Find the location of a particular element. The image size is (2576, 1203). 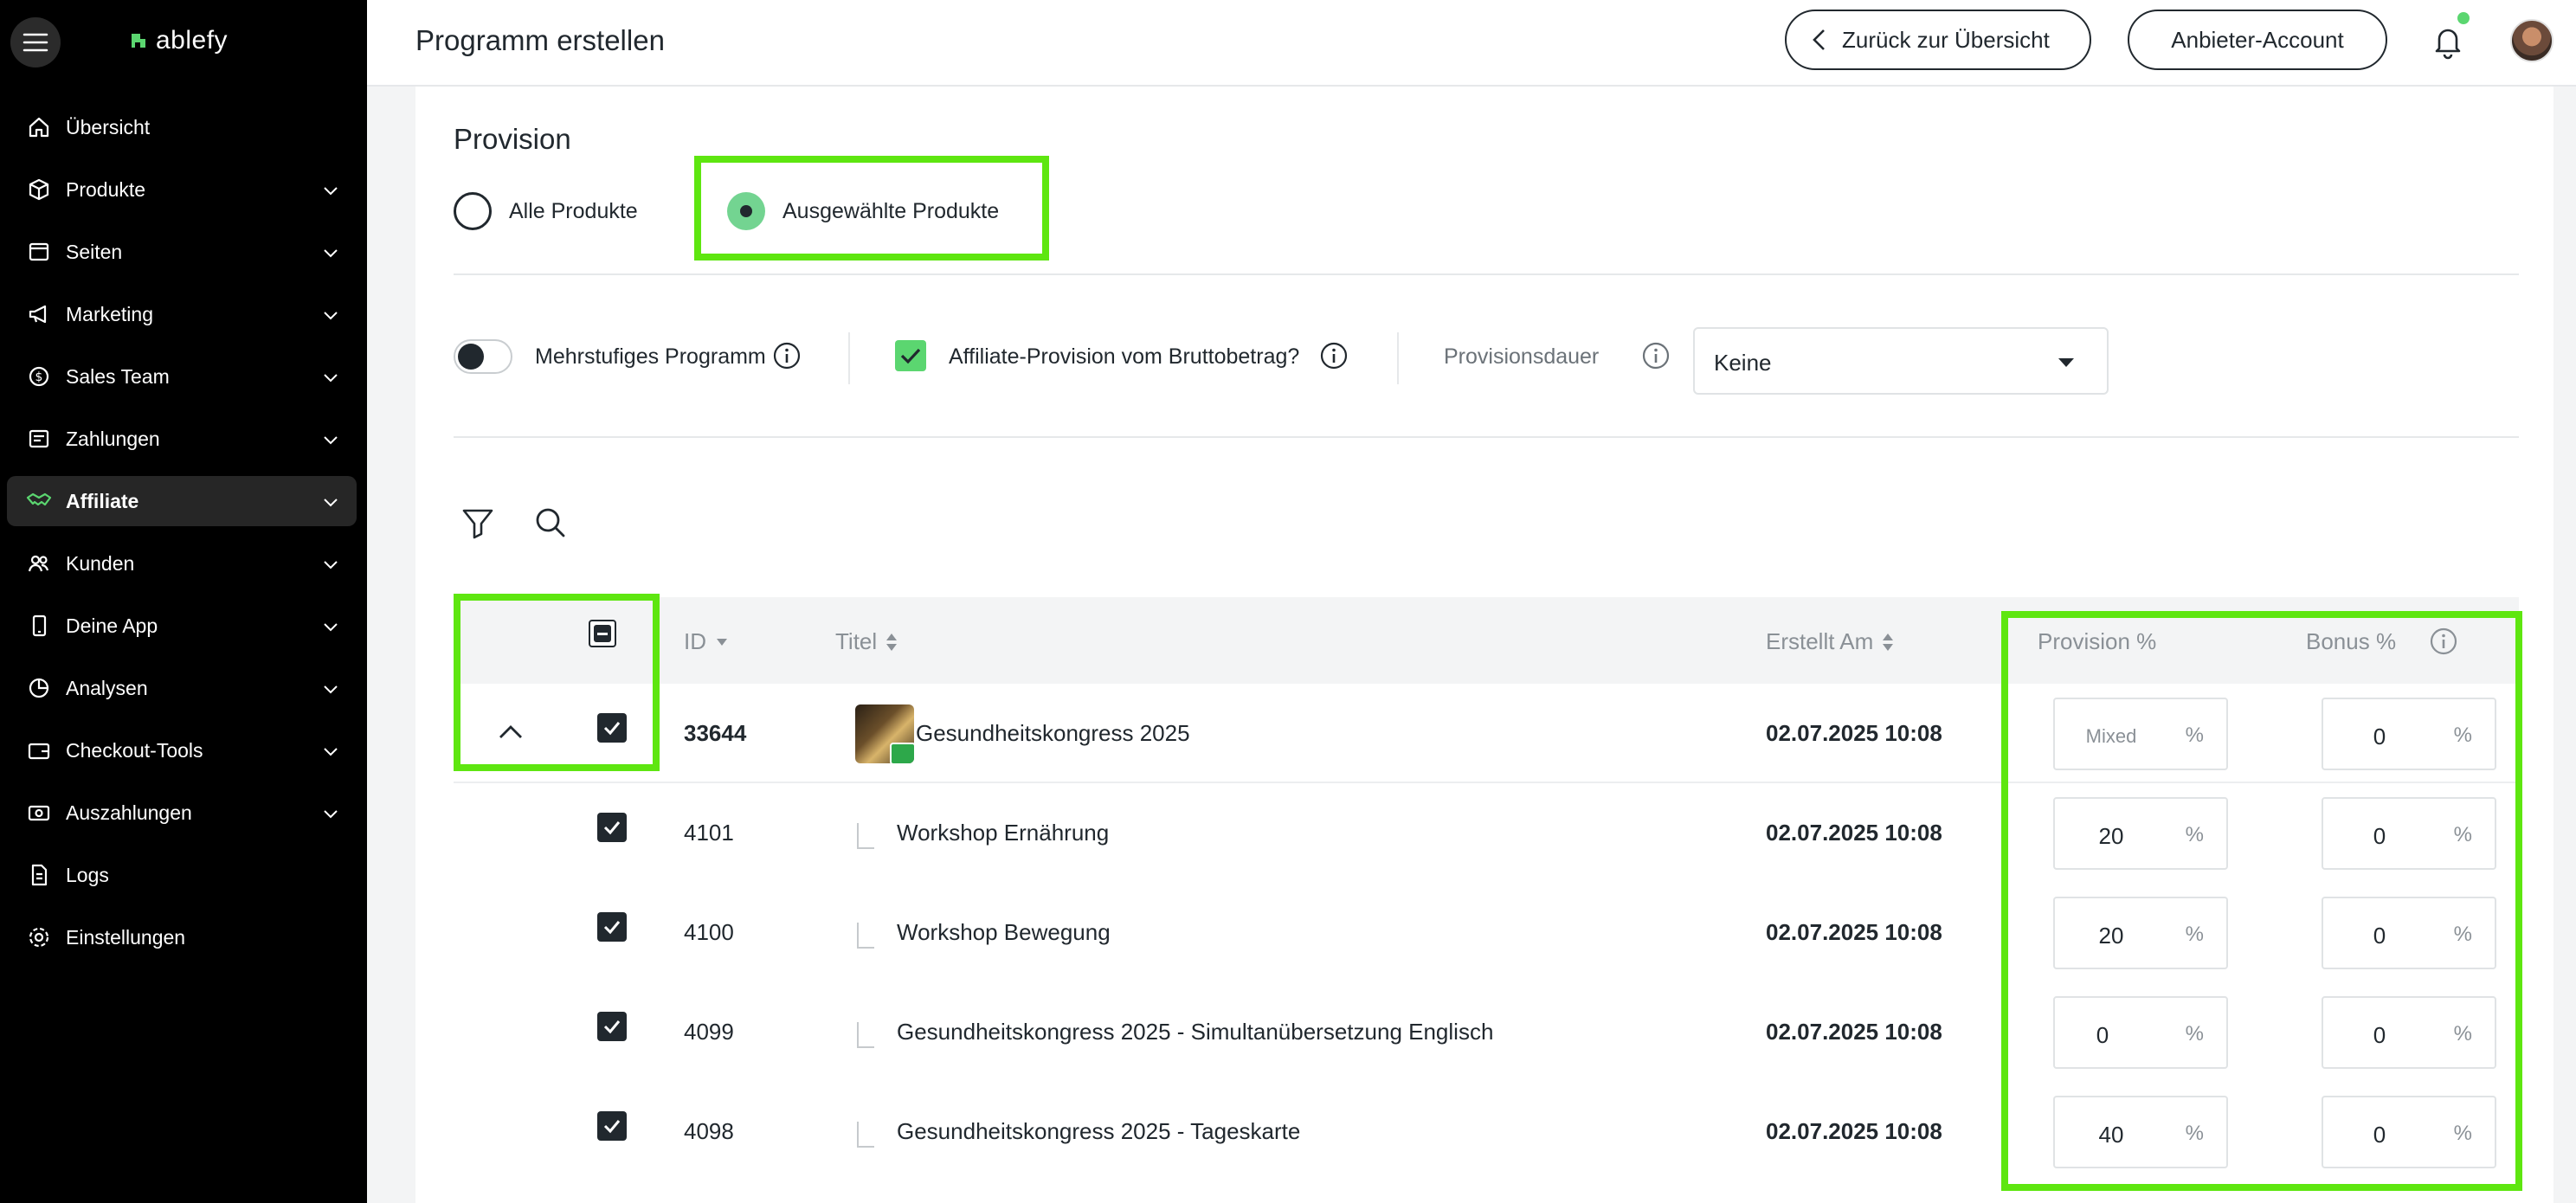

bell-icon is located at coordinates (2448, 41).